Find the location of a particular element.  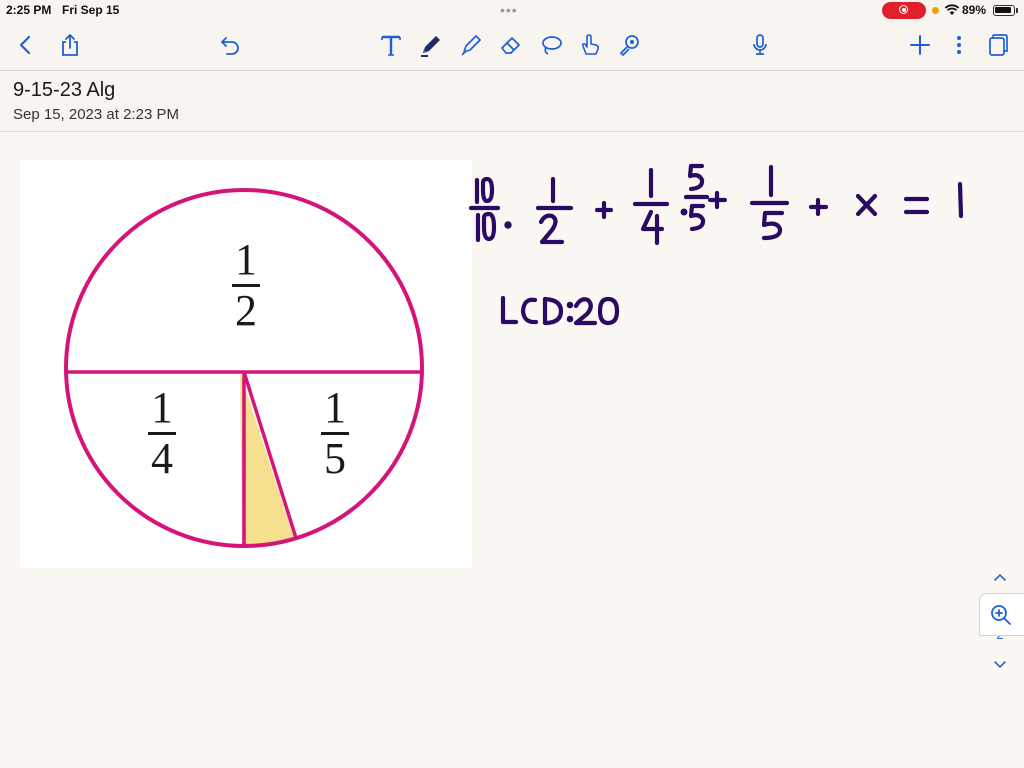

microphone-icon is located at coordinates (760, 45).